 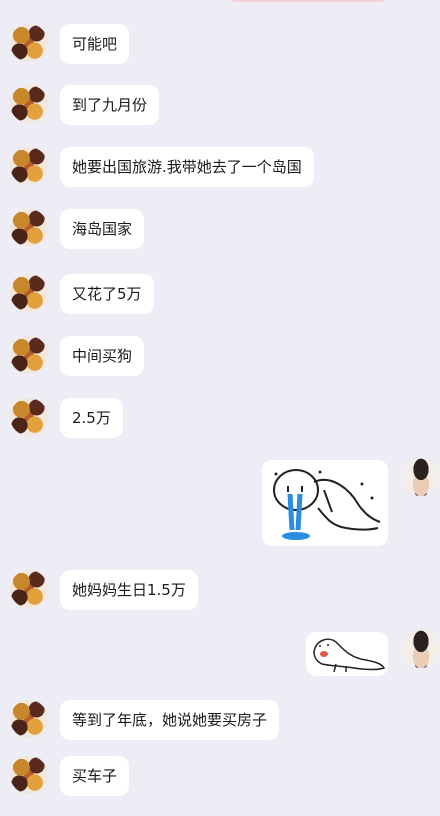 I want to click on previous-message-bubble, so click(x=308, y=1).